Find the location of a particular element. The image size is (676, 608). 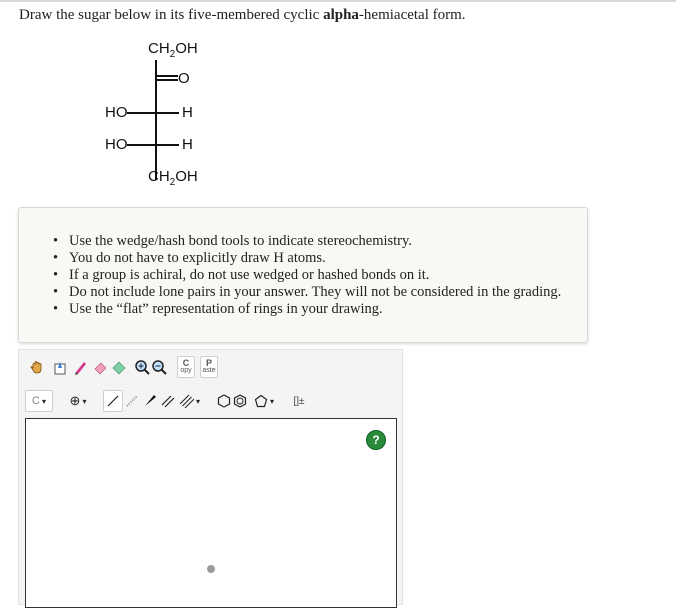

canvas-center-dot is located at coordinates (211, 569).